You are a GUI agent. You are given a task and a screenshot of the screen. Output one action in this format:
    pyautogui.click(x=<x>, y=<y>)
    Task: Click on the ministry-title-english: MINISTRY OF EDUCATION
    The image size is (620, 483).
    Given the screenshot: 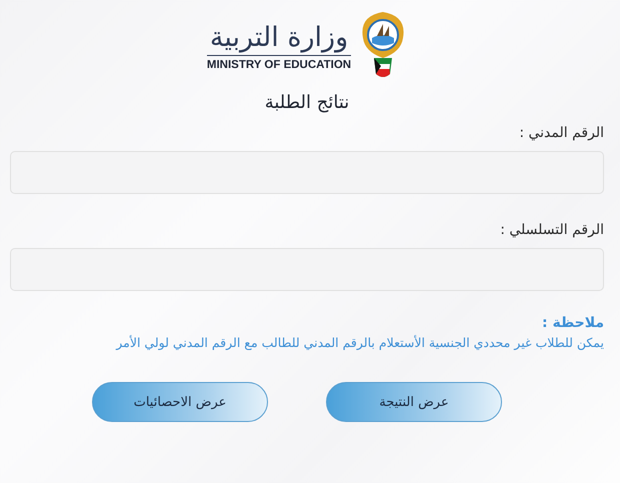 What is the action you would take?
    pyautogui.click(x=279, y=63)
    